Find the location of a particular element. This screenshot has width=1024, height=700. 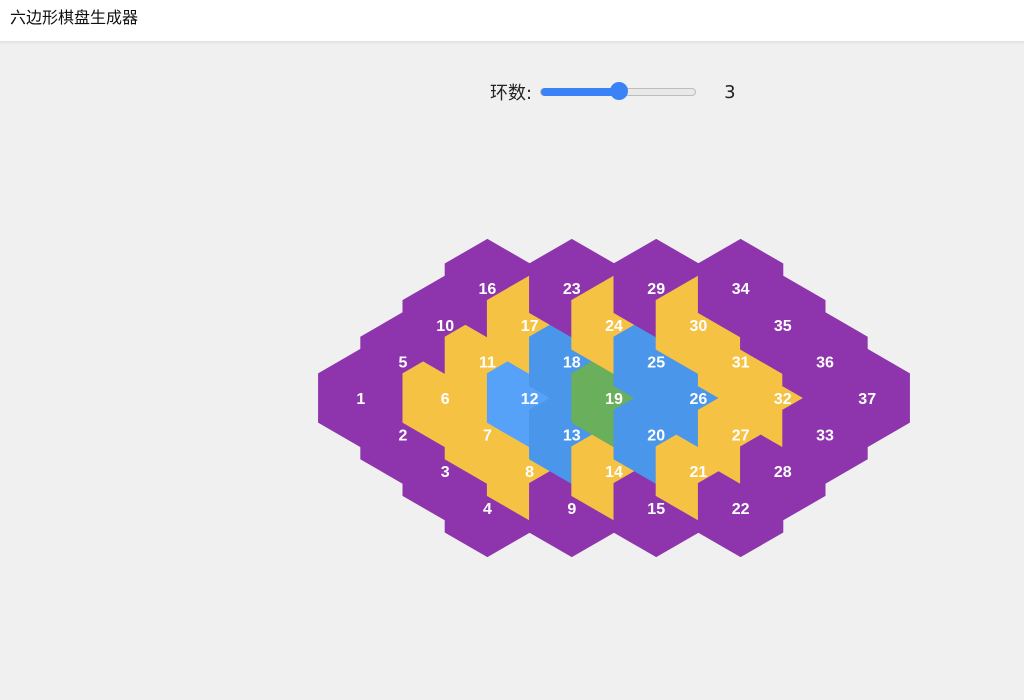

hex-label-23: 23 is located at coordinates (572, 289).